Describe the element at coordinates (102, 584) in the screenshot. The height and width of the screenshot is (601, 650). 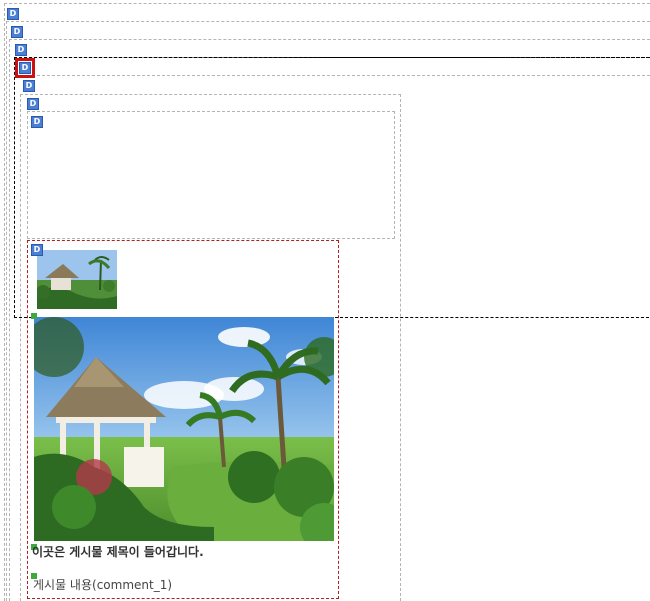
I see `post-content: 게시물 내용(comment_1)` at that location.